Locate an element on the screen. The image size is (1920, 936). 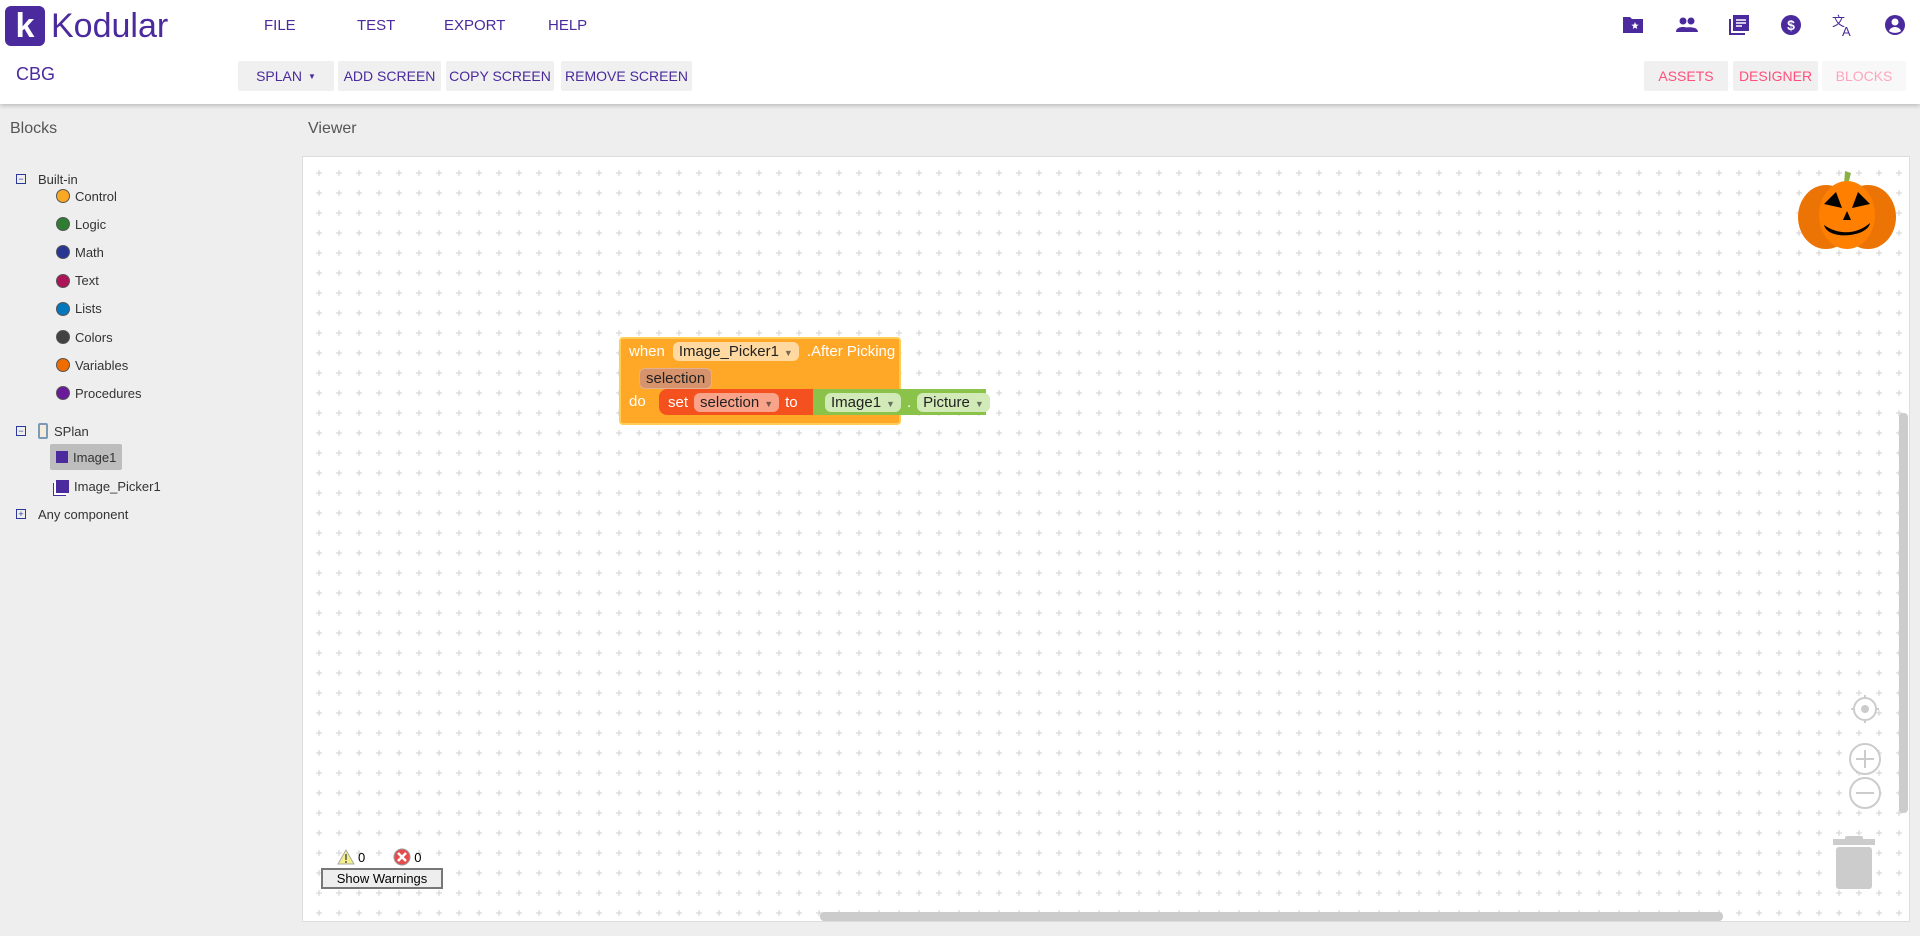
menu-file: FILE is located at coordinates (280, 25).